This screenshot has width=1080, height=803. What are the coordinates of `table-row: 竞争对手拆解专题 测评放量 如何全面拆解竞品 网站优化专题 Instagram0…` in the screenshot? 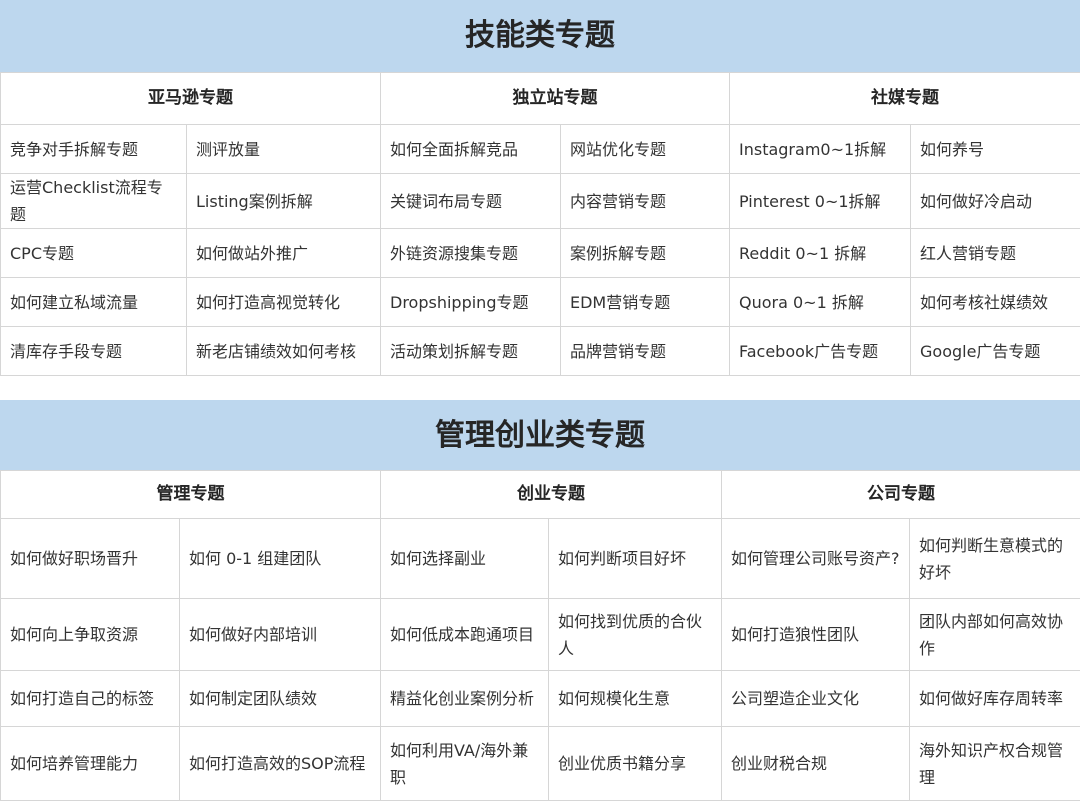 It's located at (540, 149).